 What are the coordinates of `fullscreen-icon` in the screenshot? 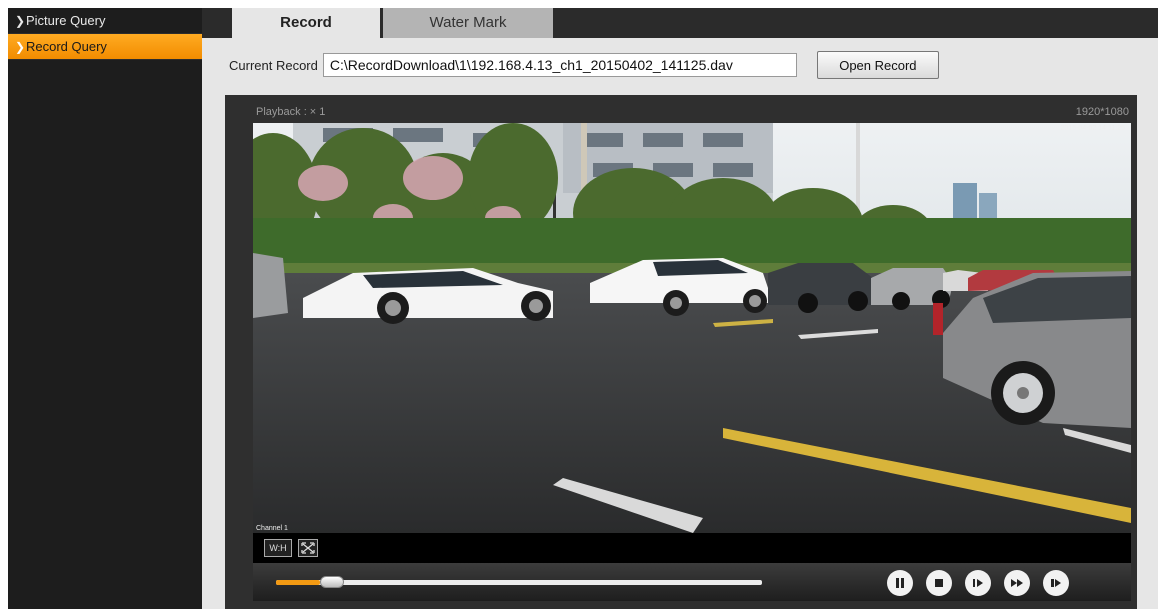 It's located at (308, 548).